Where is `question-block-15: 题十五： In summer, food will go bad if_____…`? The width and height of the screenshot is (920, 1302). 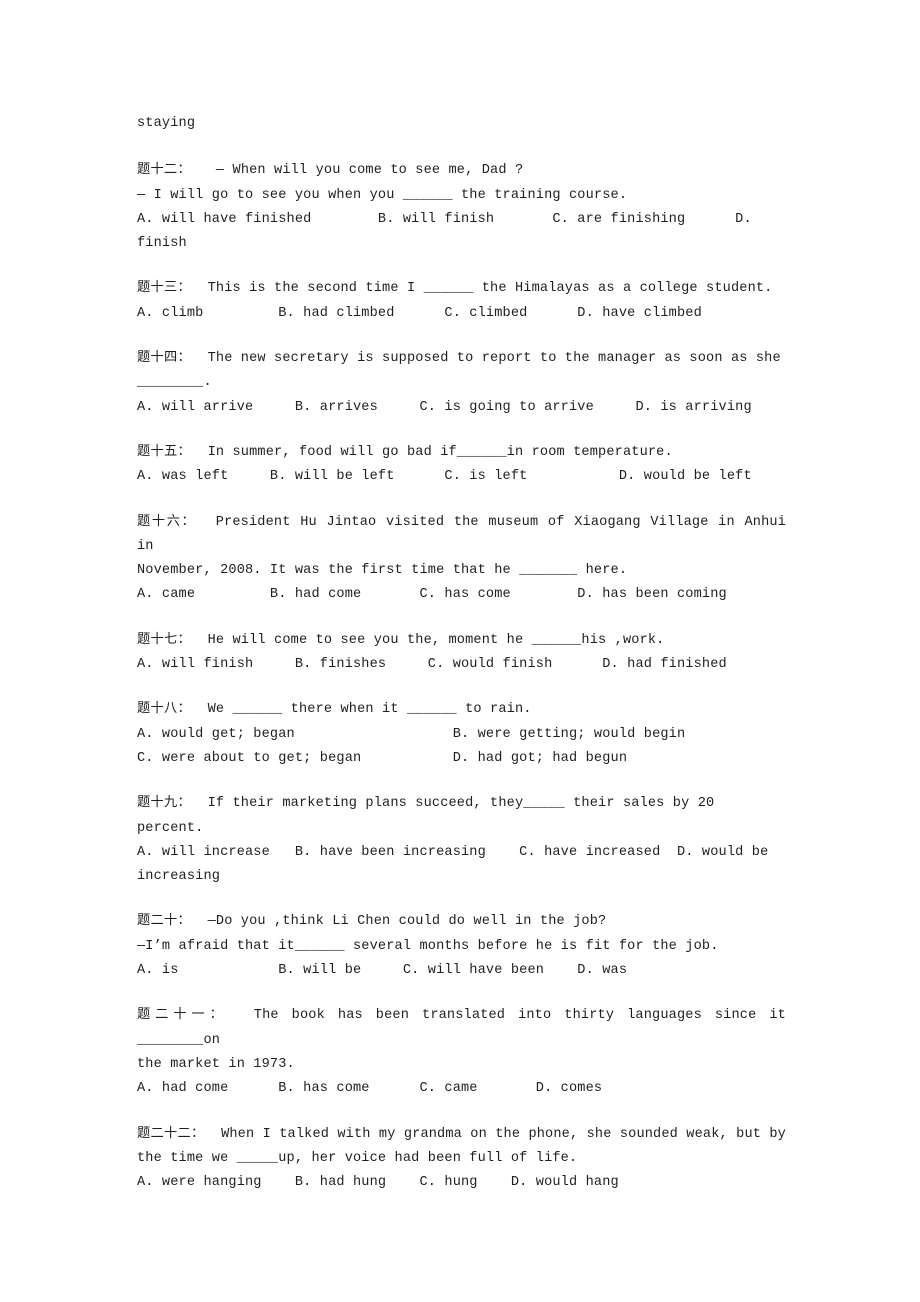 question-block-15: 题十五： In summer, food will go bad if_____… is located at coordinates (461, 465).